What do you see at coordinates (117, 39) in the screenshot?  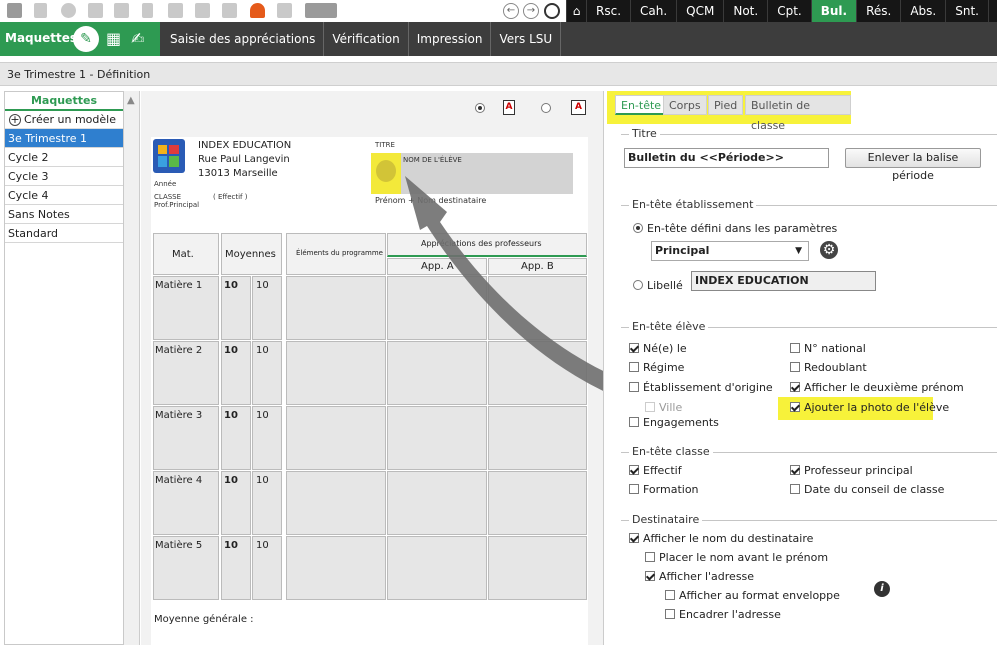 I see `calculator-icon: ▦` at bounding box center [117, 39].